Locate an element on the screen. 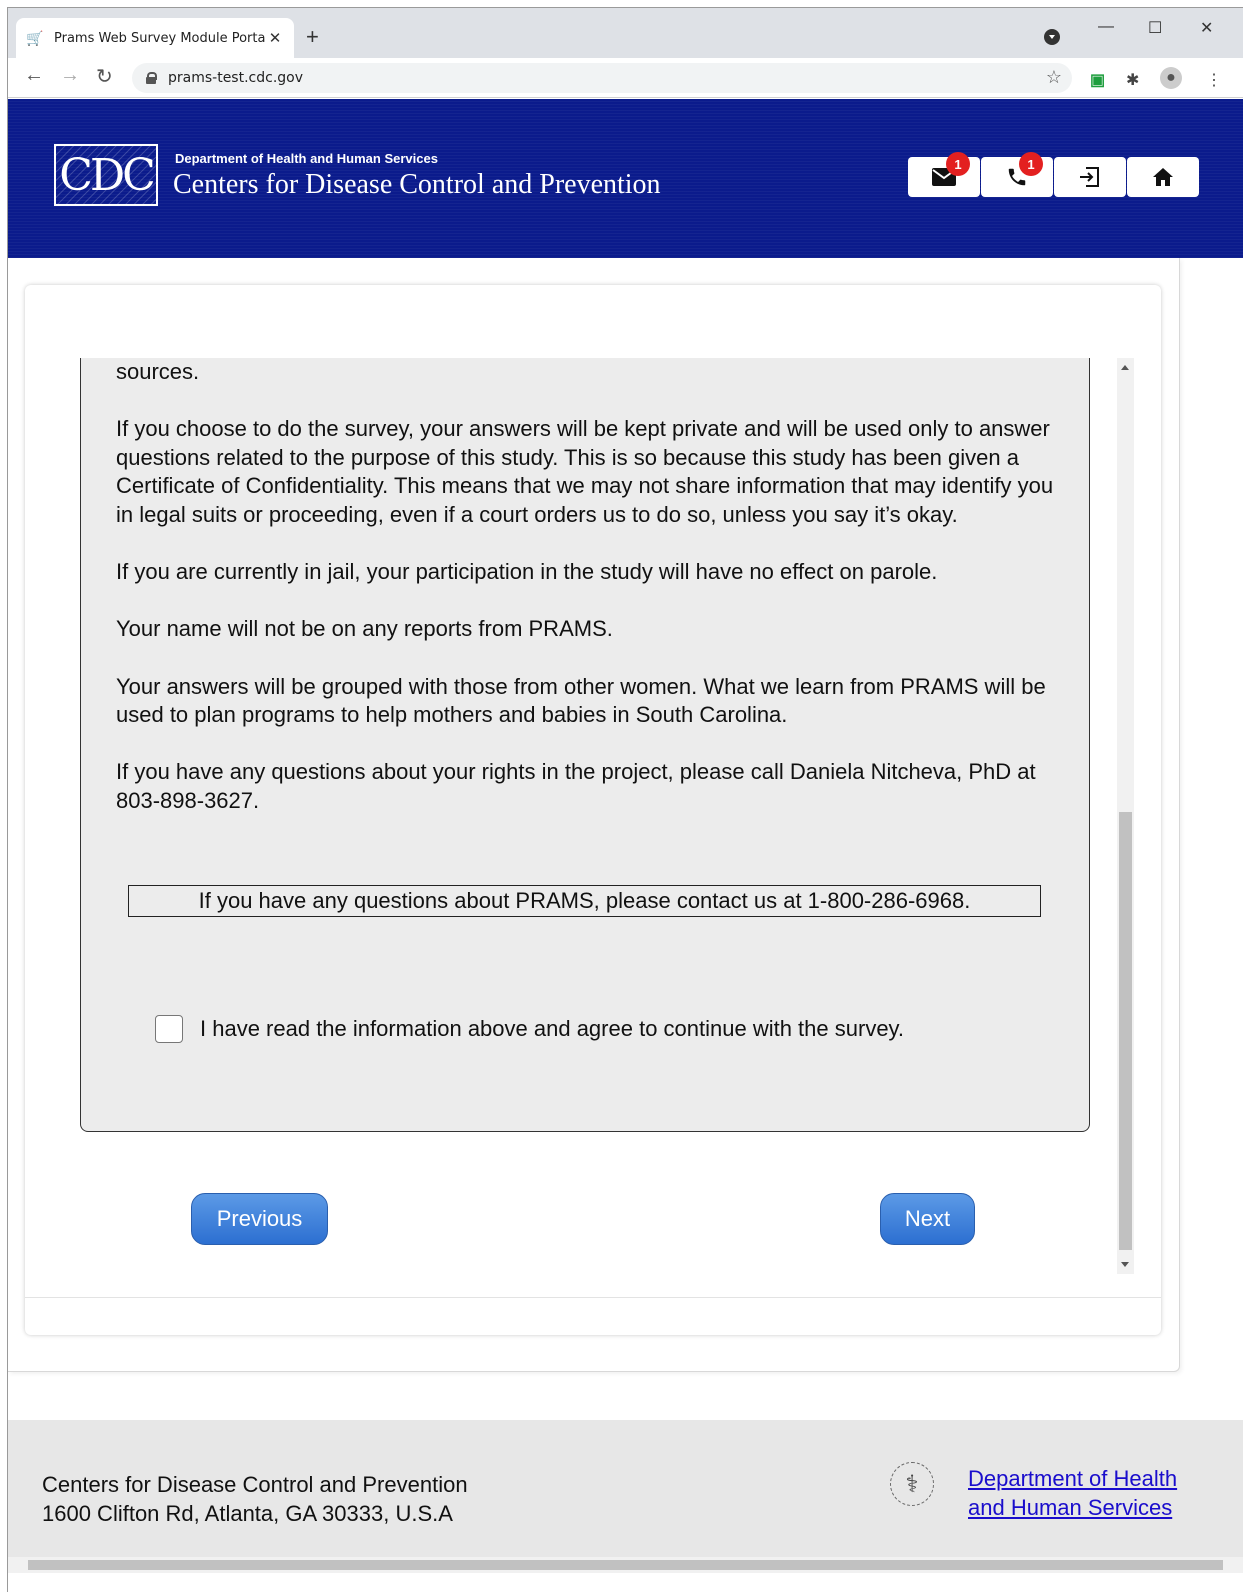 The height and width of the screenshot is (1592, 1243). home-button is located at coordinates (1163, 177).